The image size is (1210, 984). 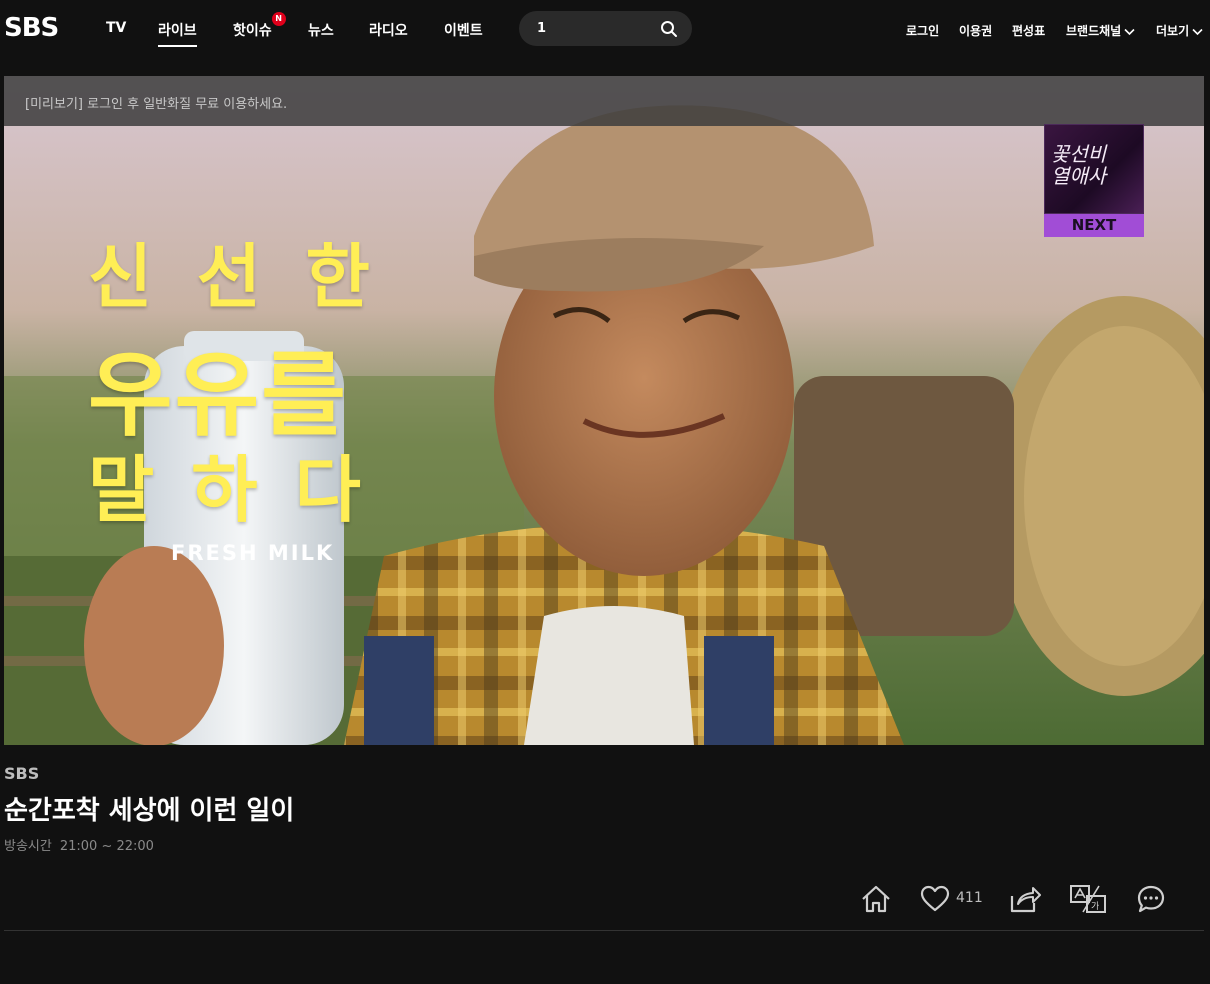 What do you see at coordinates (935, 899) in the screenshot?
I see `heart-icon` at bounding box center [935, 899].